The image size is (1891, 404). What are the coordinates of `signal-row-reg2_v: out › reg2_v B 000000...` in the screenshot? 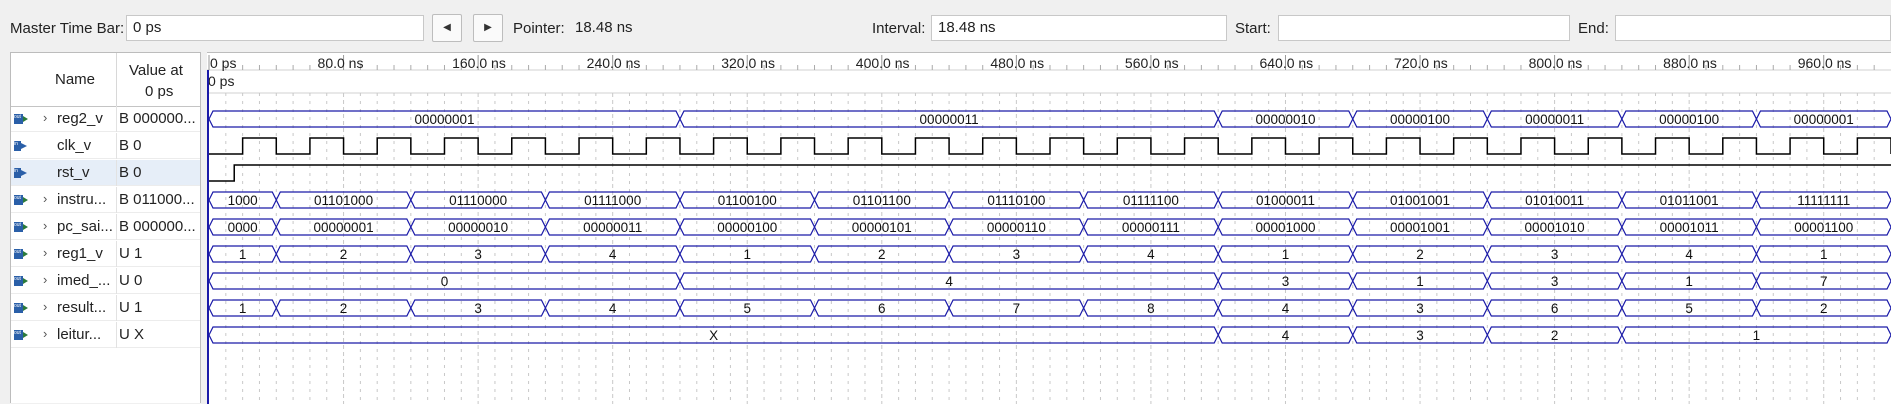 It's located at (105, 119).